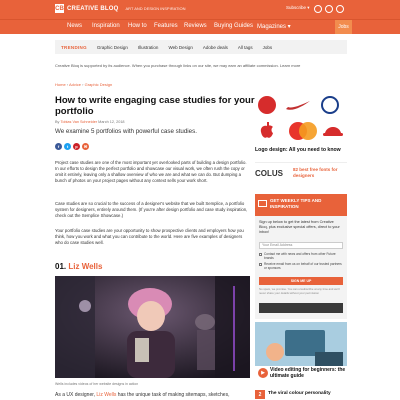 The width and height of the screenshot is (400, 400). I want to click on trending-item: Web Design, so click(180, 47).